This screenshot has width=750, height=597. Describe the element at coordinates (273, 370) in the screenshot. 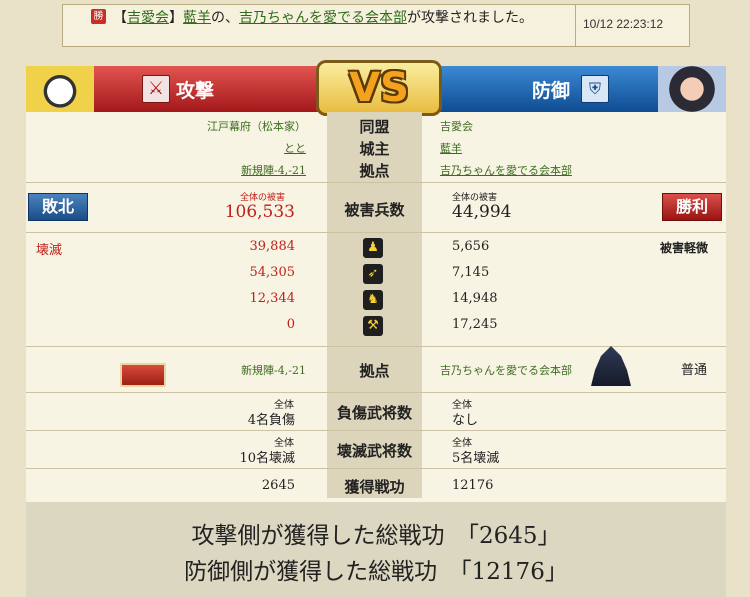

I see `attacker-base-row: 新規陣-4,-21` at that location.